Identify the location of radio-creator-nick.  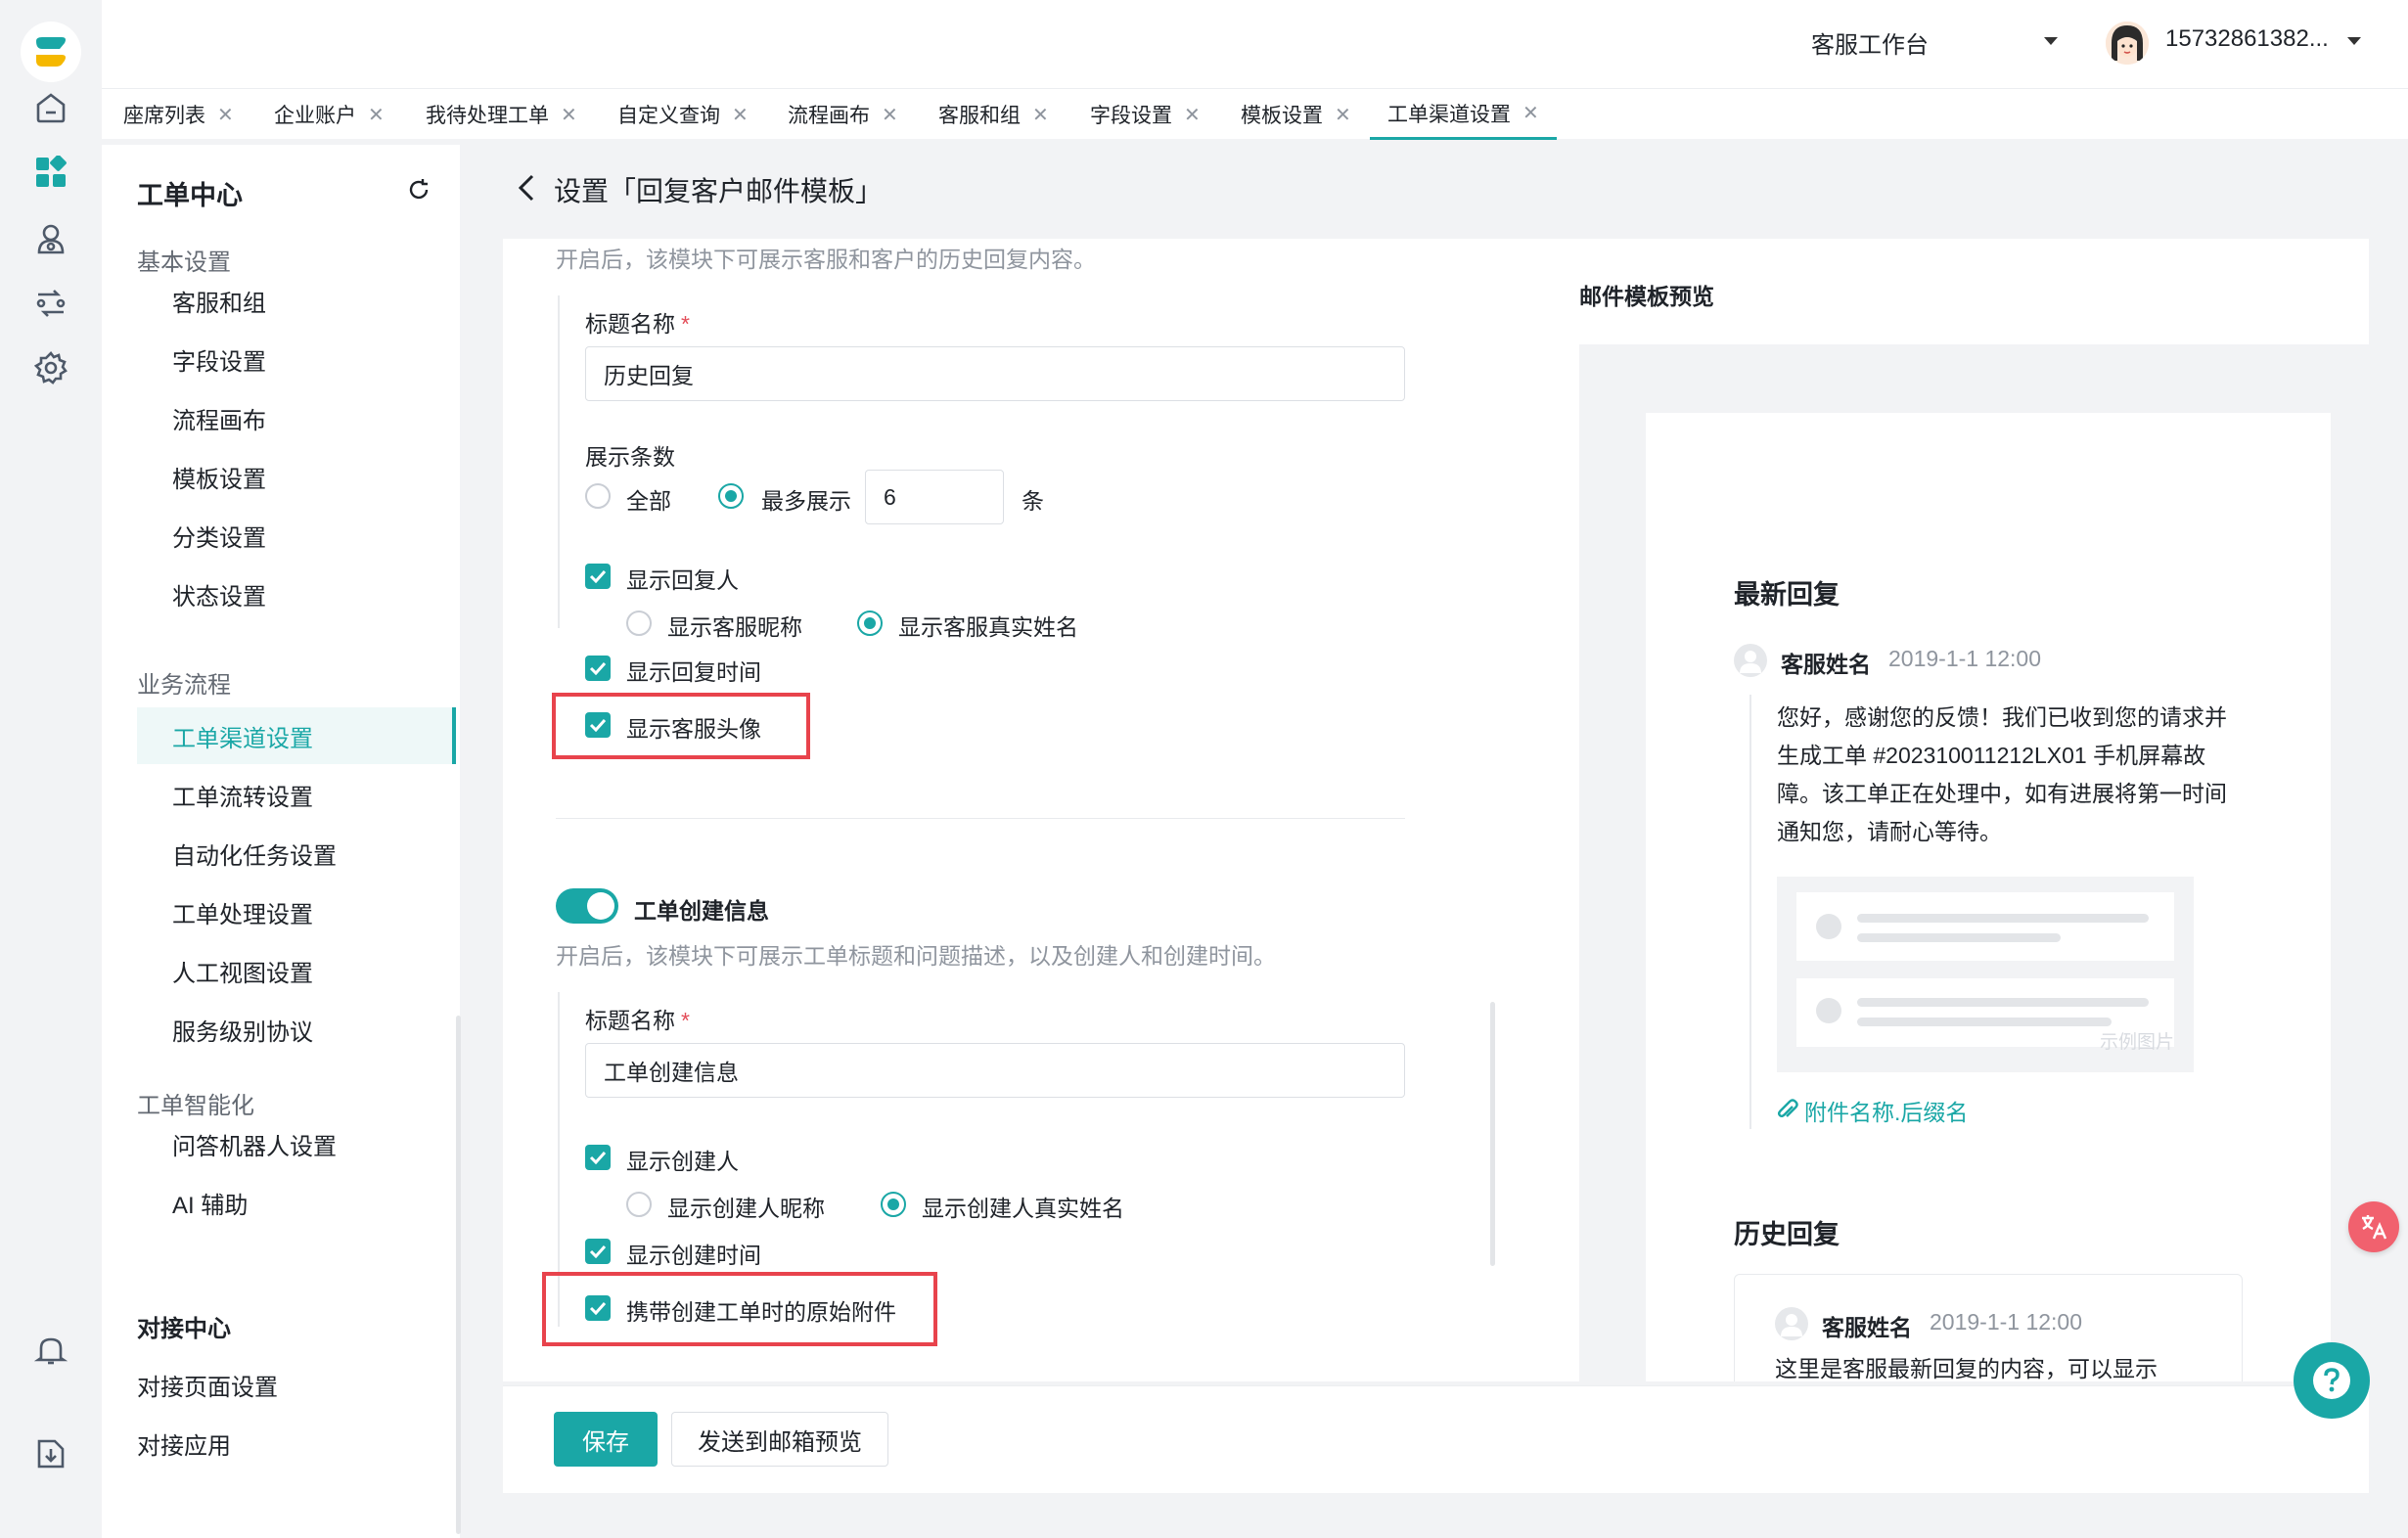
(639, 1204).